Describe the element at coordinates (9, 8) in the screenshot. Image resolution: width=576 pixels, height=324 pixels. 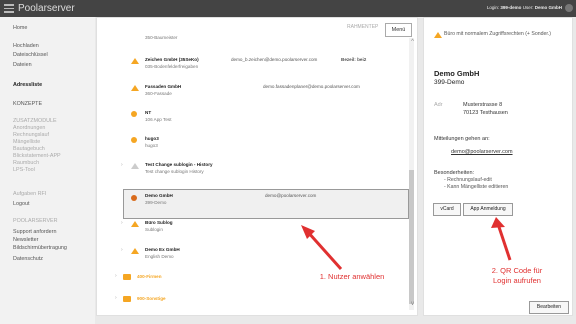
I see `hamburger-menu-icon` at that location.